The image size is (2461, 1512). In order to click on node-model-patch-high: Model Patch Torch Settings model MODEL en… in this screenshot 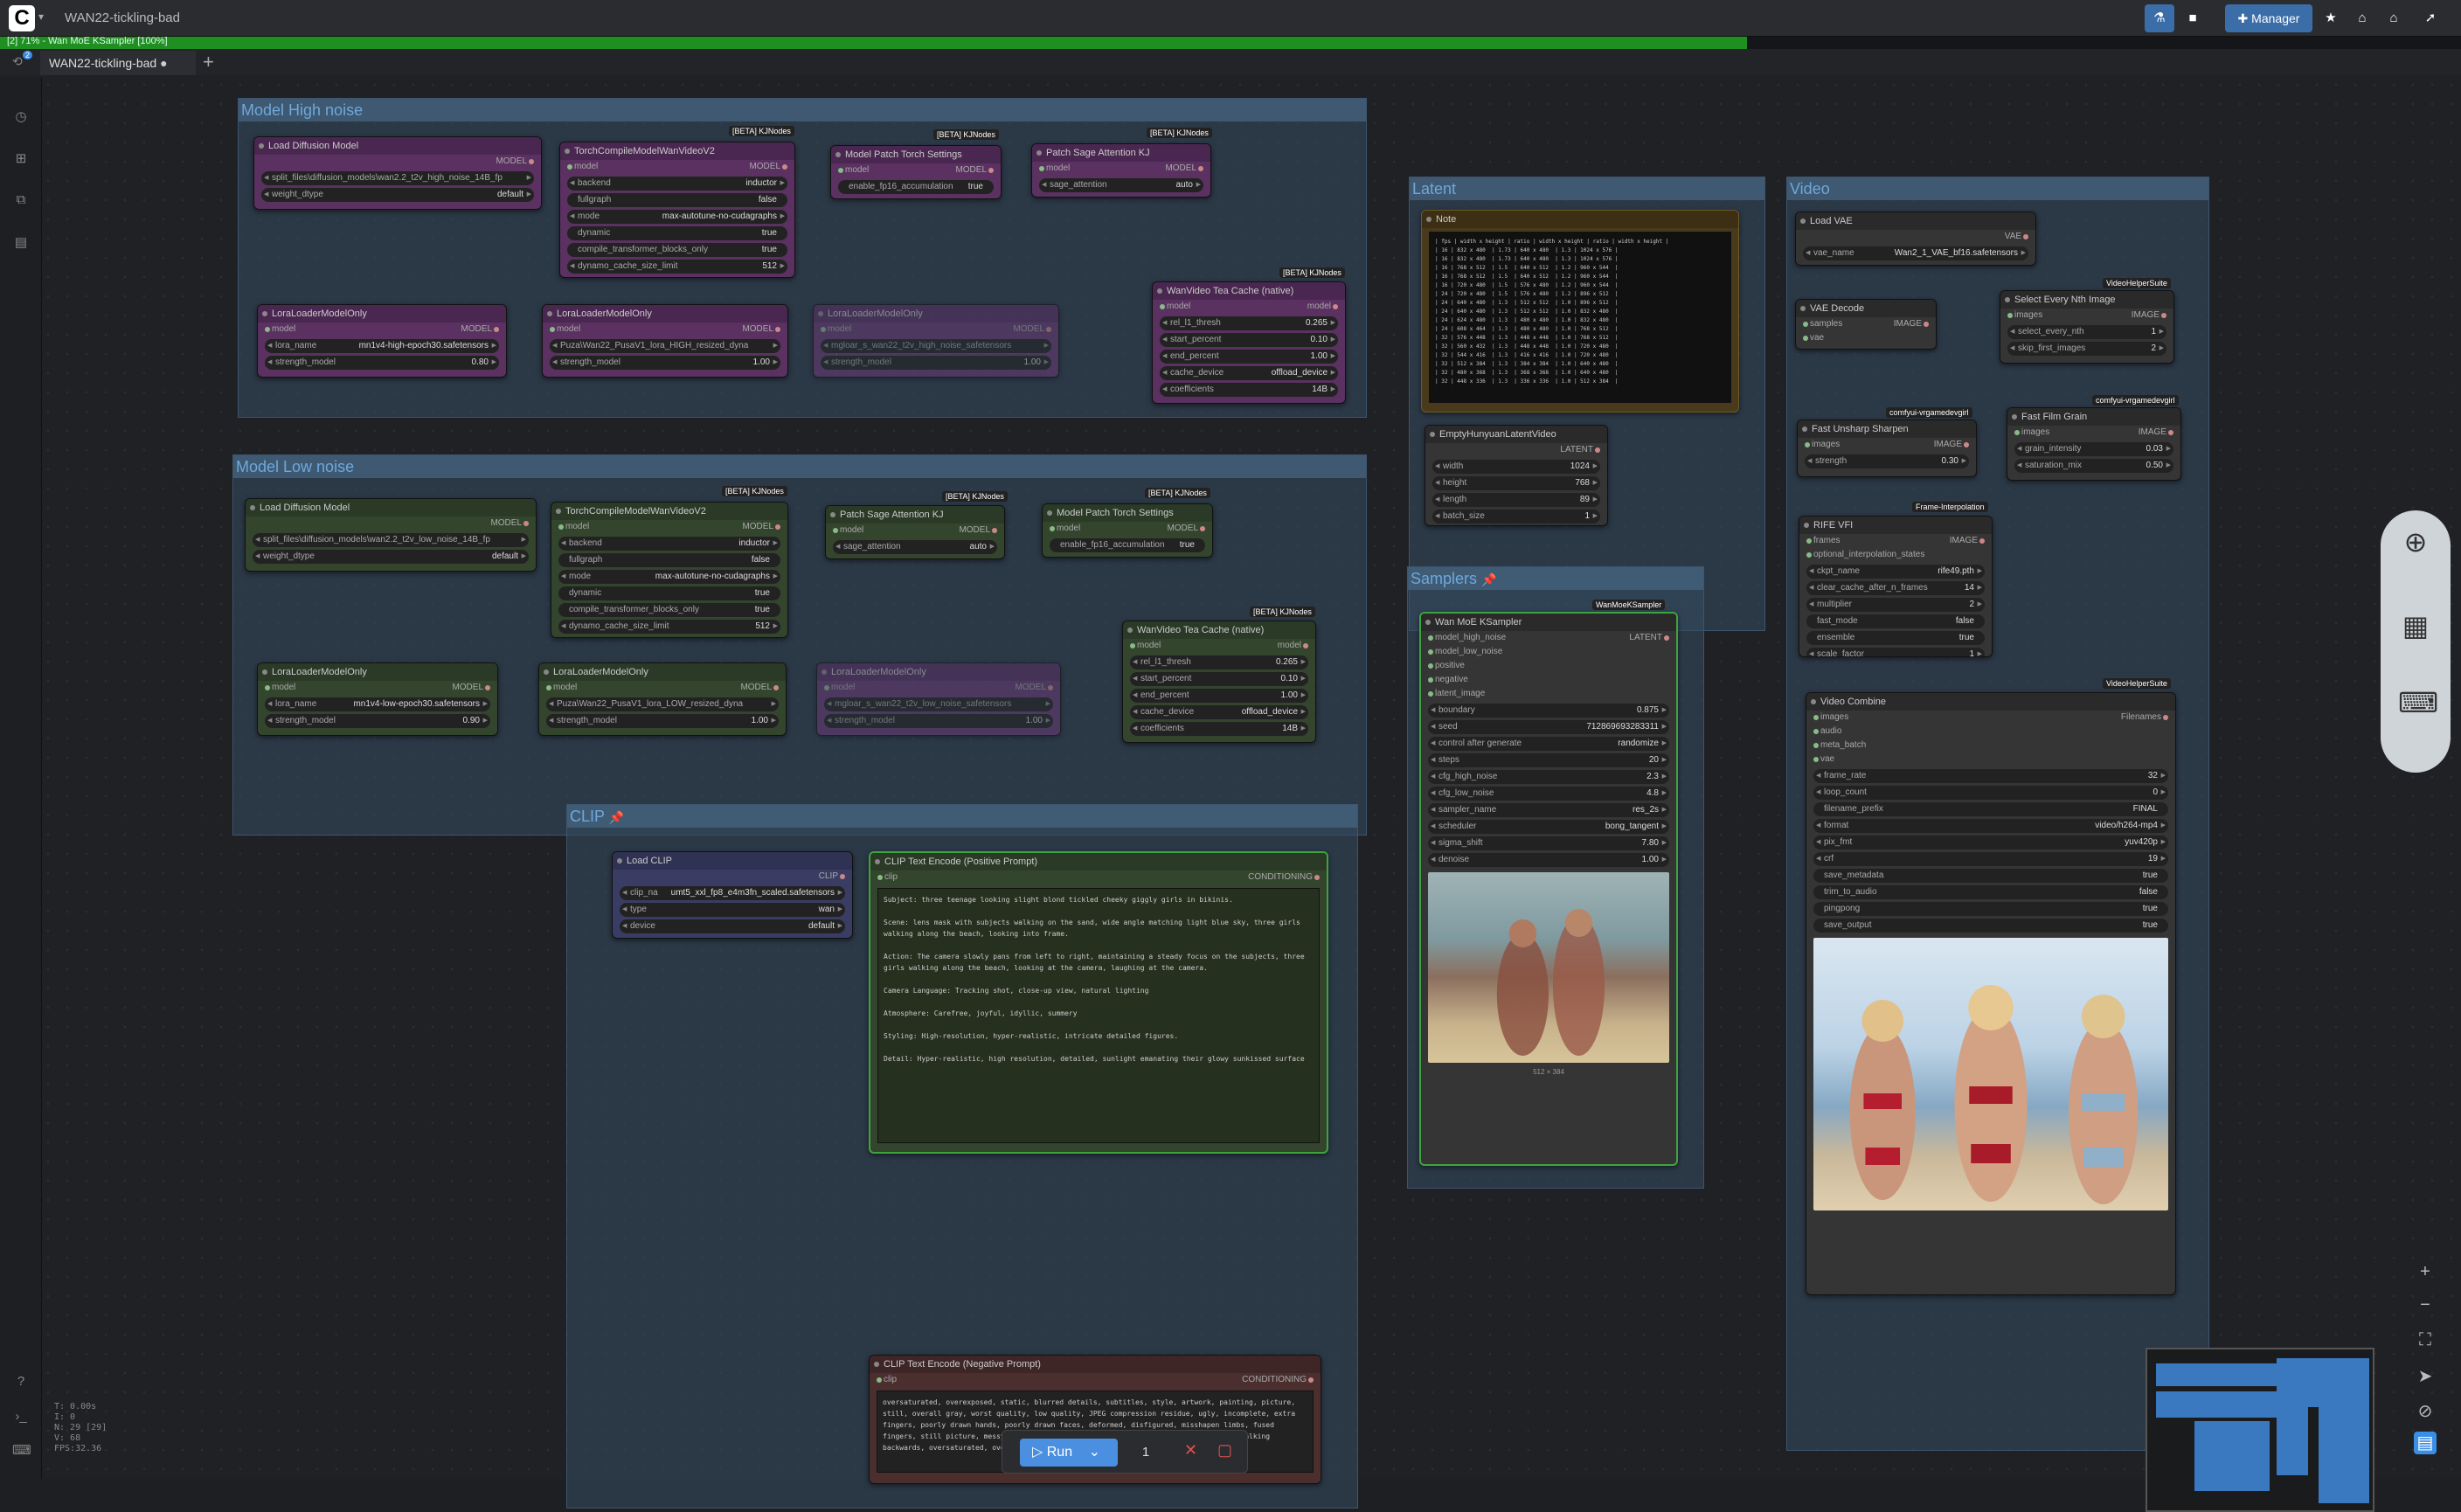, I will do `click(916, 172)`.